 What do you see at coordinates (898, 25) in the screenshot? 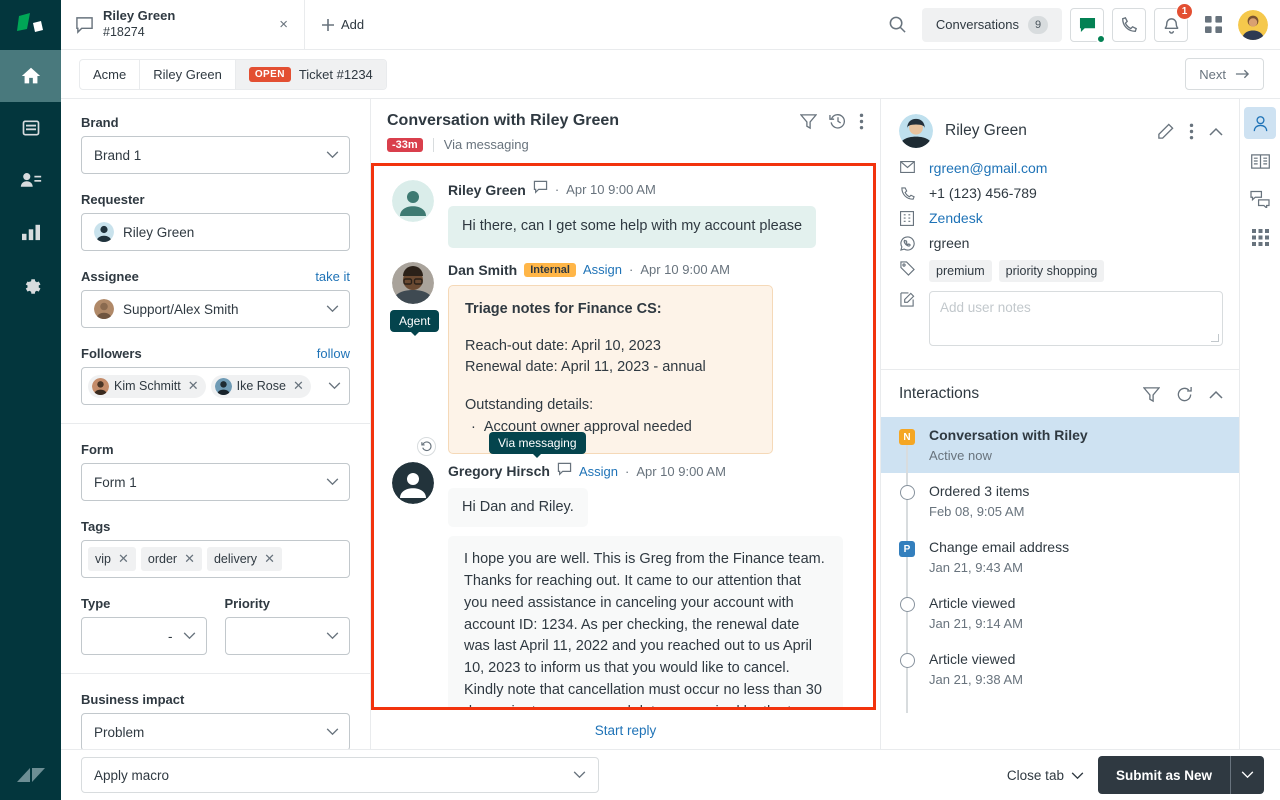
I see `search-icon` at bounding box center [898, 25].